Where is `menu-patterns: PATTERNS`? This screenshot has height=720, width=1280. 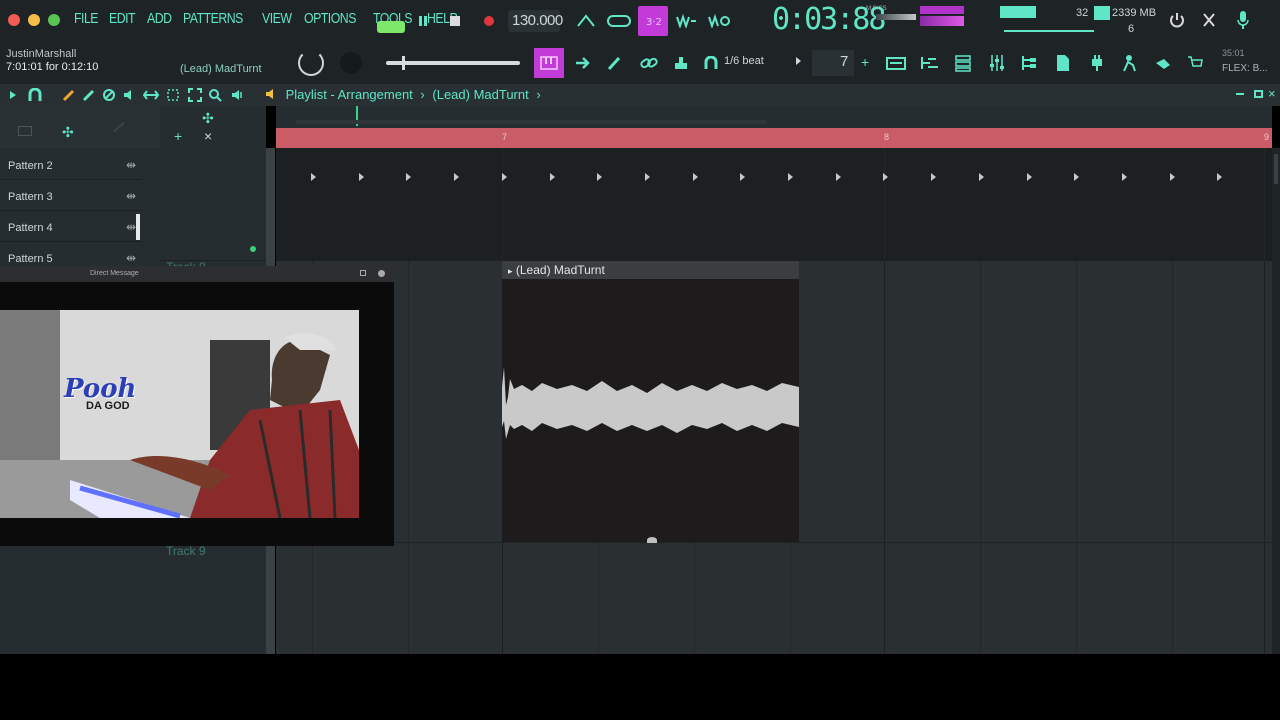
menu-patterns: PATTERNS is located at coordinates (213, 18).